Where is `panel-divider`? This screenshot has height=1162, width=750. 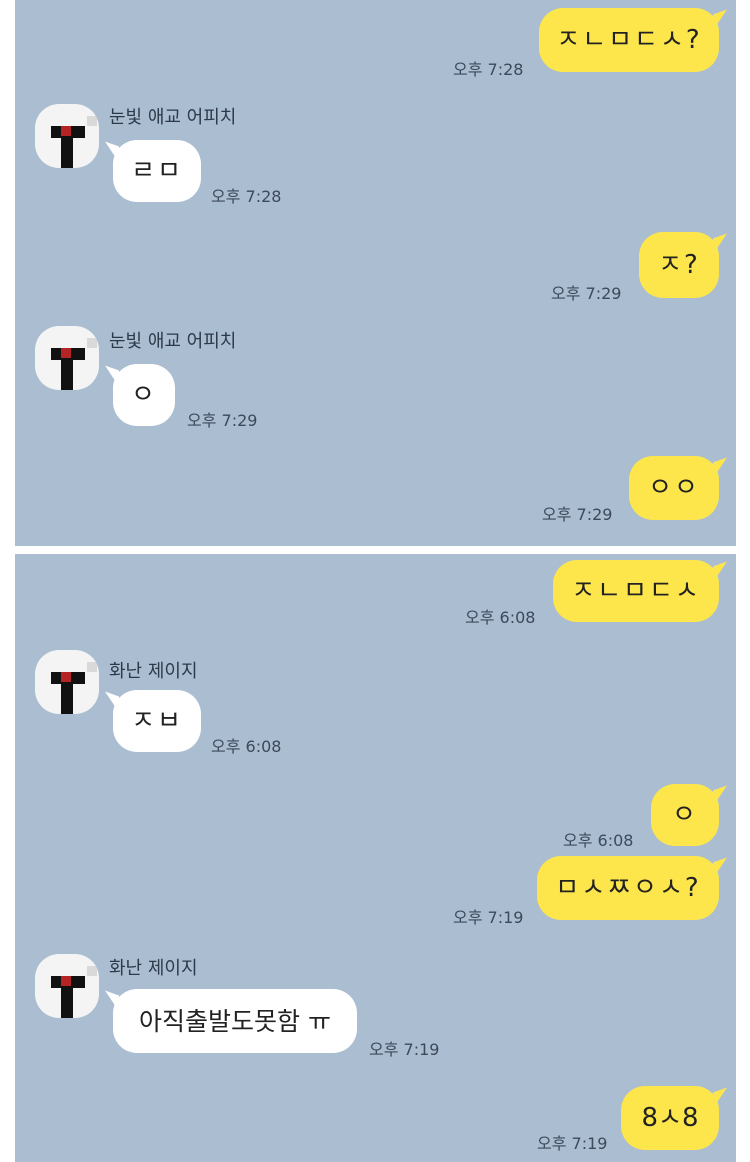
panel-divider is located at coordinates (375, 550).